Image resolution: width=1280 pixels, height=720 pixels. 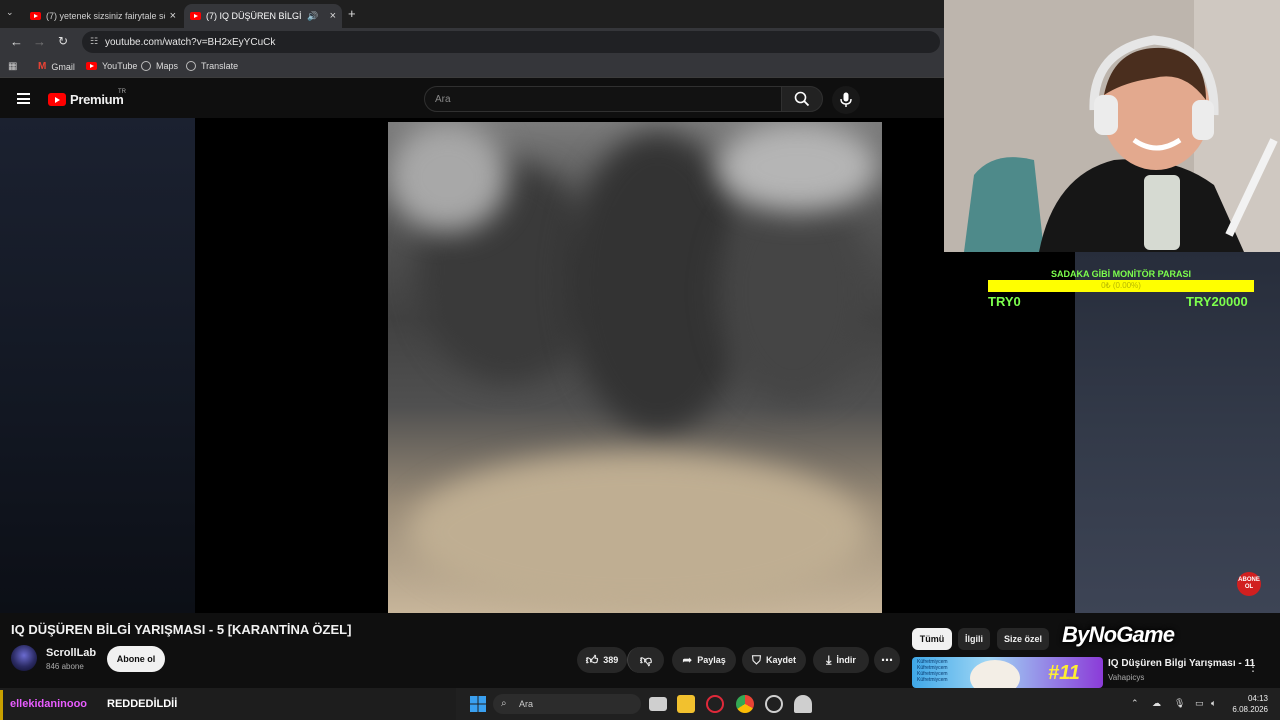 What do you see at coordinates (1249, 584) in the screenshot?
I see `abone-ol-badge: ABONE OL` at bounding box center [1249, 584].